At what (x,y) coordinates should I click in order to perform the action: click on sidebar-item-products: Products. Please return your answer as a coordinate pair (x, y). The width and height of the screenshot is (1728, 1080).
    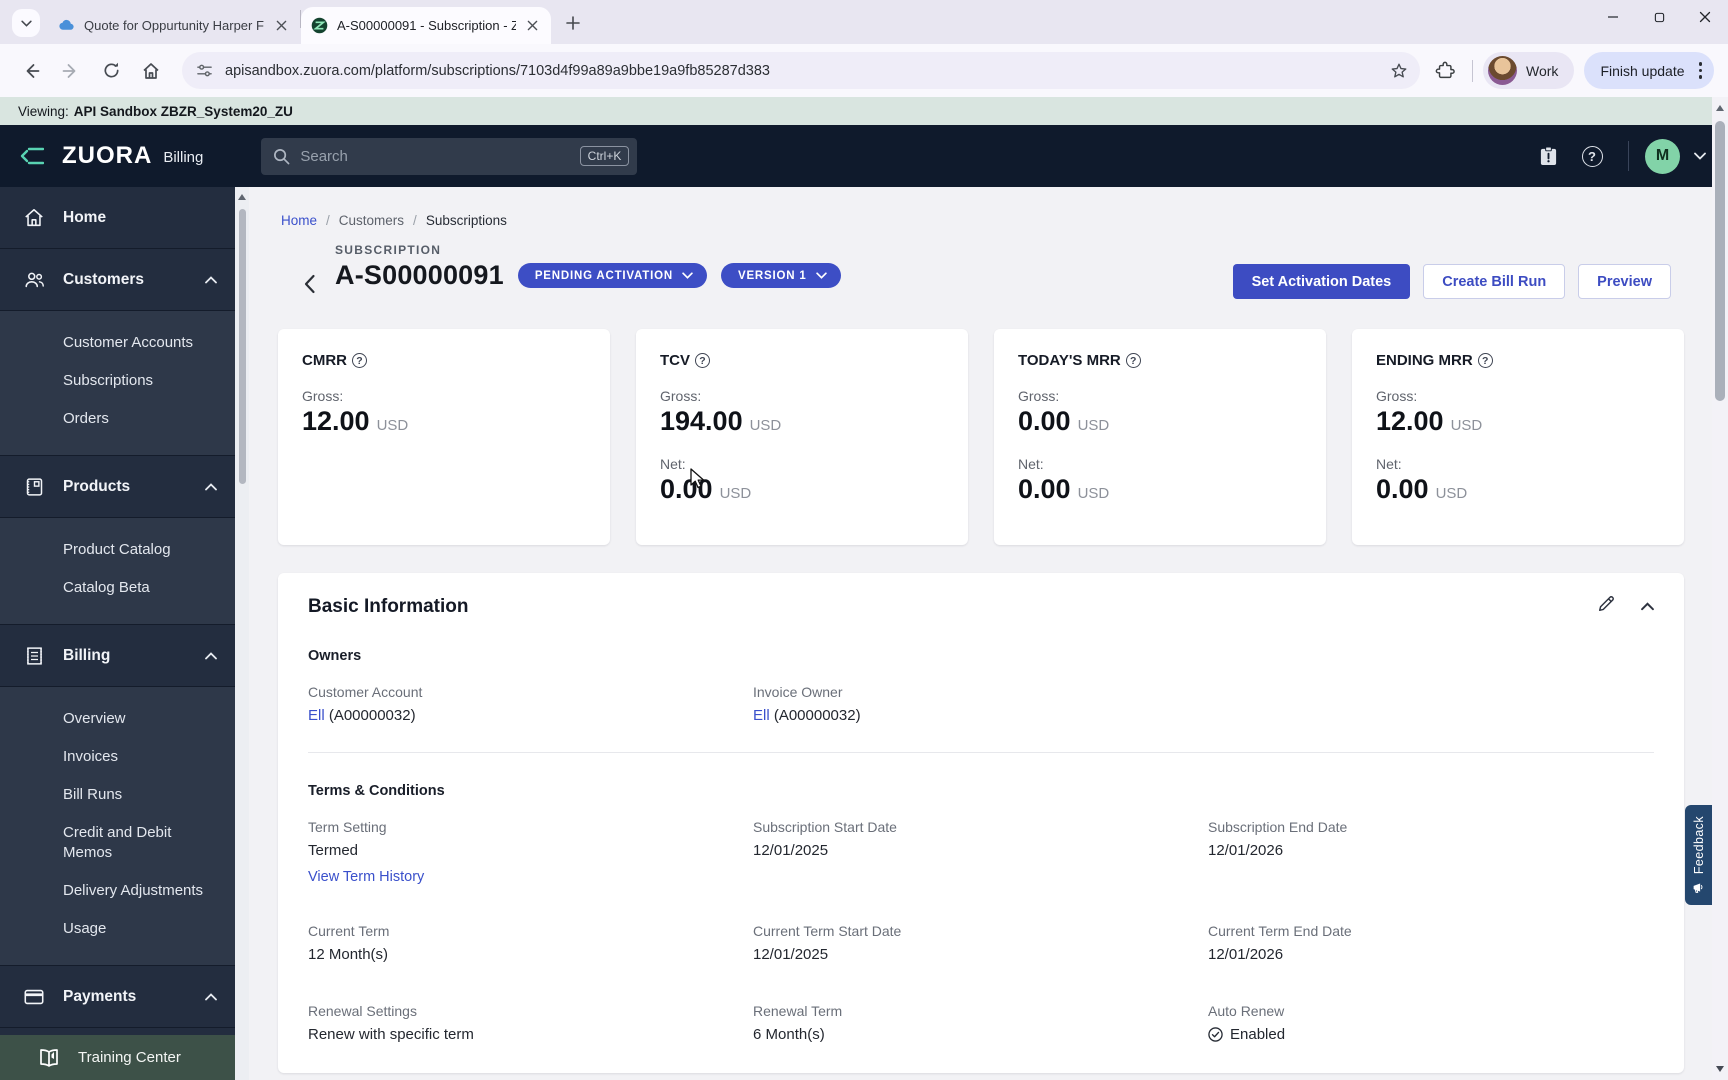
    Looking at the image, I should click on (117, 487).